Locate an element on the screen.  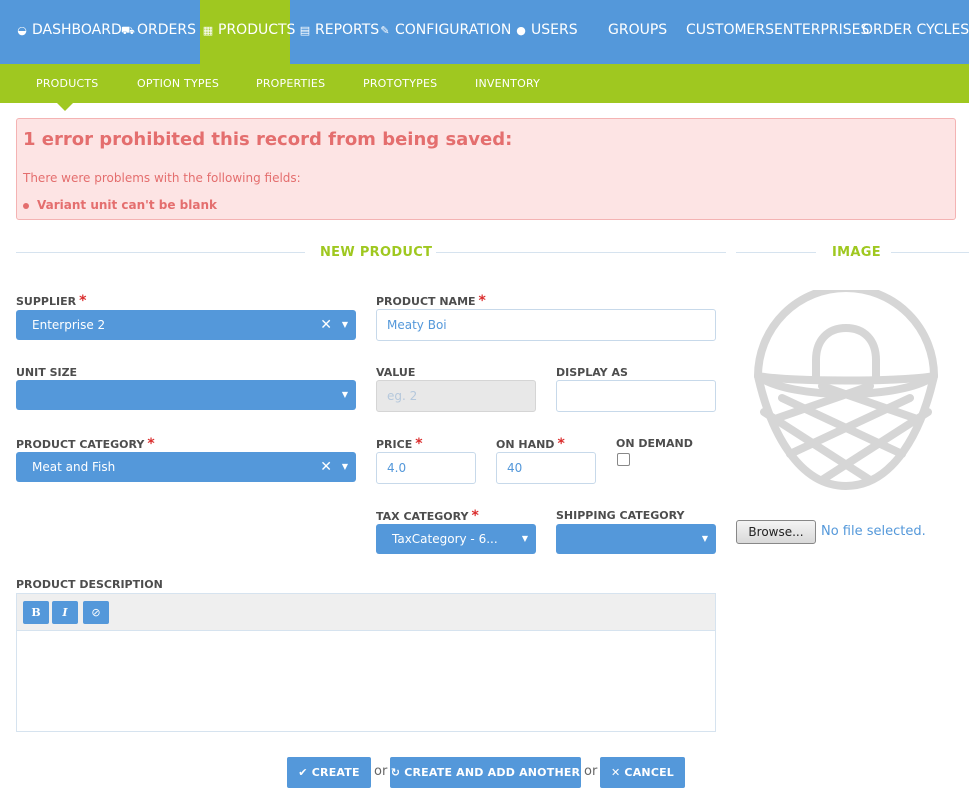
product-name-input: Meaty Boi is located at coordinates (546, 325).